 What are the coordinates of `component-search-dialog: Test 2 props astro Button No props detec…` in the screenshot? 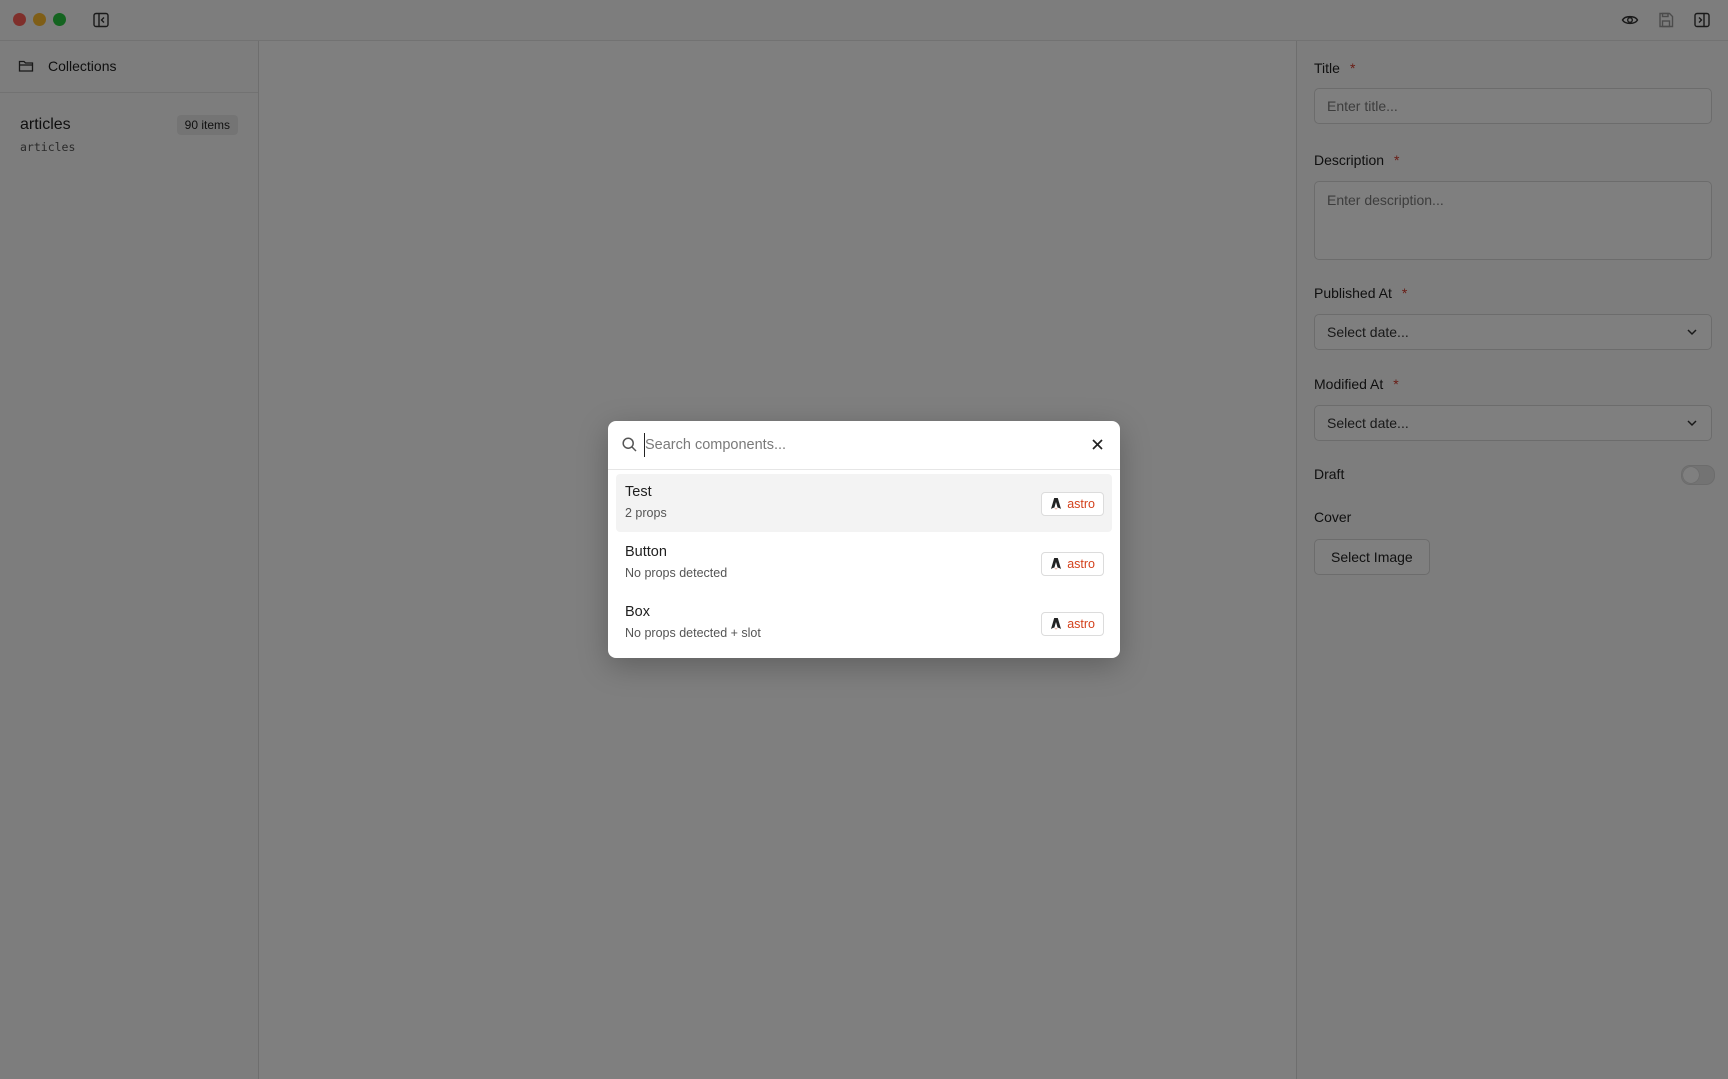 It's located at (864, 539).